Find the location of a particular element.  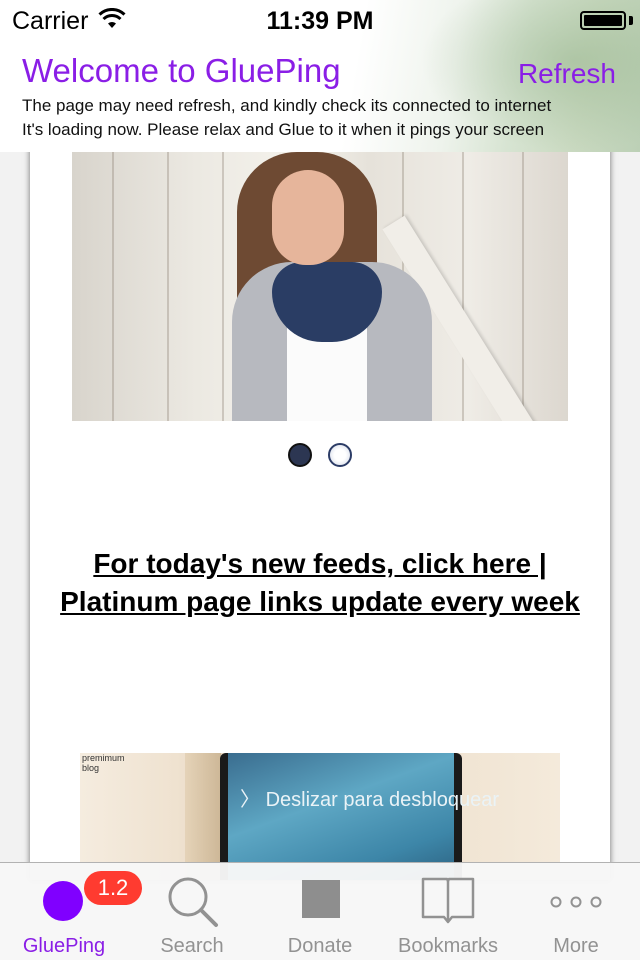

phone-unlock-text: 〉 Deslizar para desbloquear is located at coordinates (370, 800).